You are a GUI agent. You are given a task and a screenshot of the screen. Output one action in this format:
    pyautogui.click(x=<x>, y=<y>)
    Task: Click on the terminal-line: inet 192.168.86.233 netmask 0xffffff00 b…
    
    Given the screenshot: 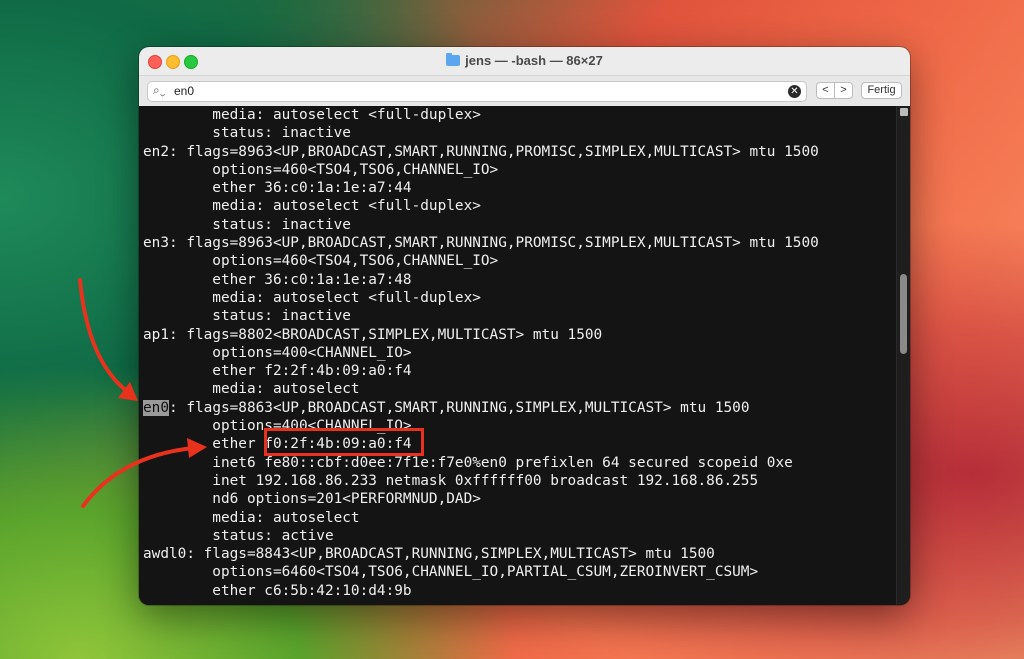 What is the action you would take?
    pyautogui.click(x=451, y=480)
    